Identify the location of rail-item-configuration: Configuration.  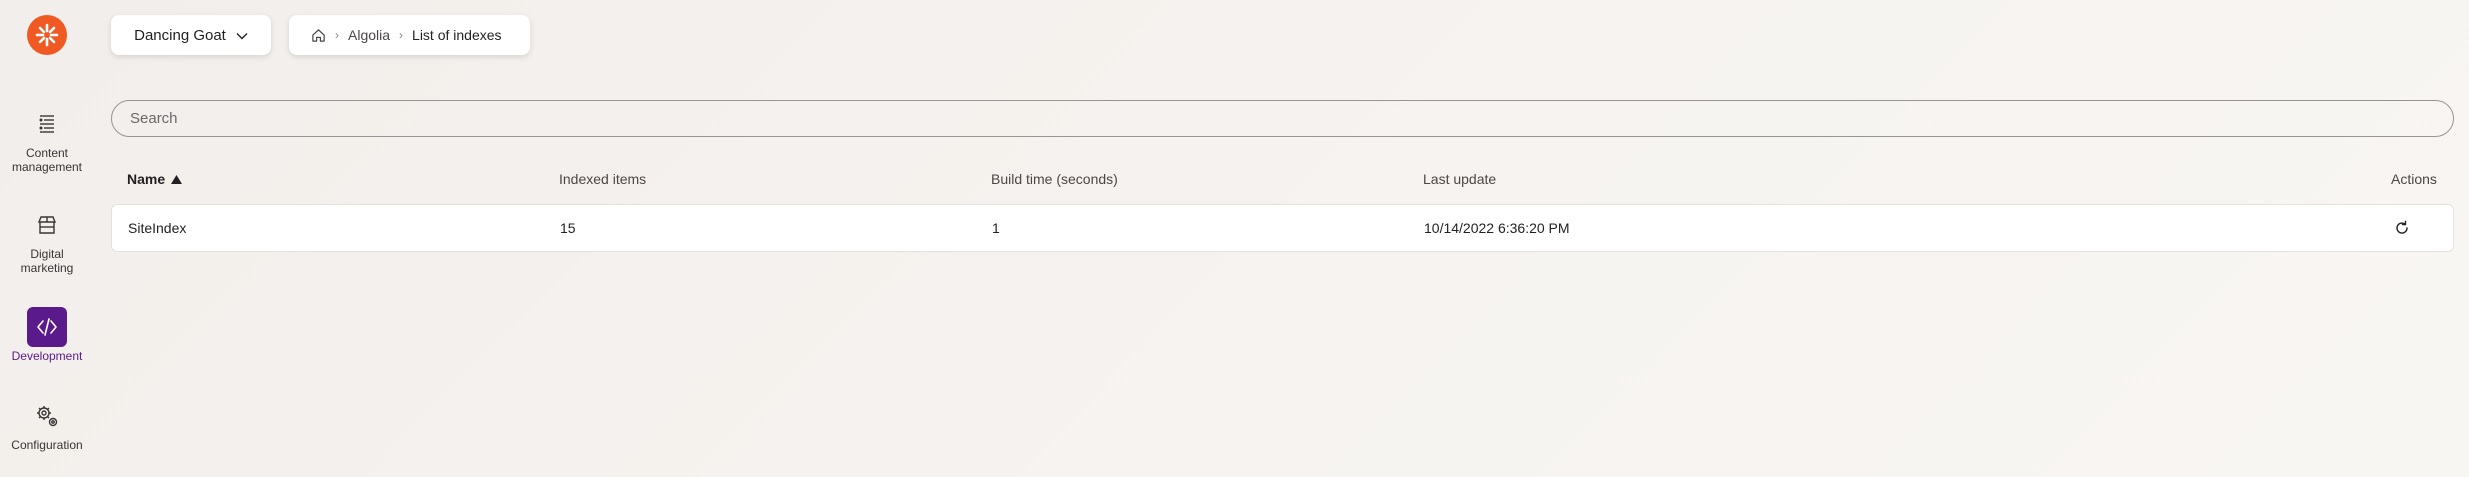
(47, 424).